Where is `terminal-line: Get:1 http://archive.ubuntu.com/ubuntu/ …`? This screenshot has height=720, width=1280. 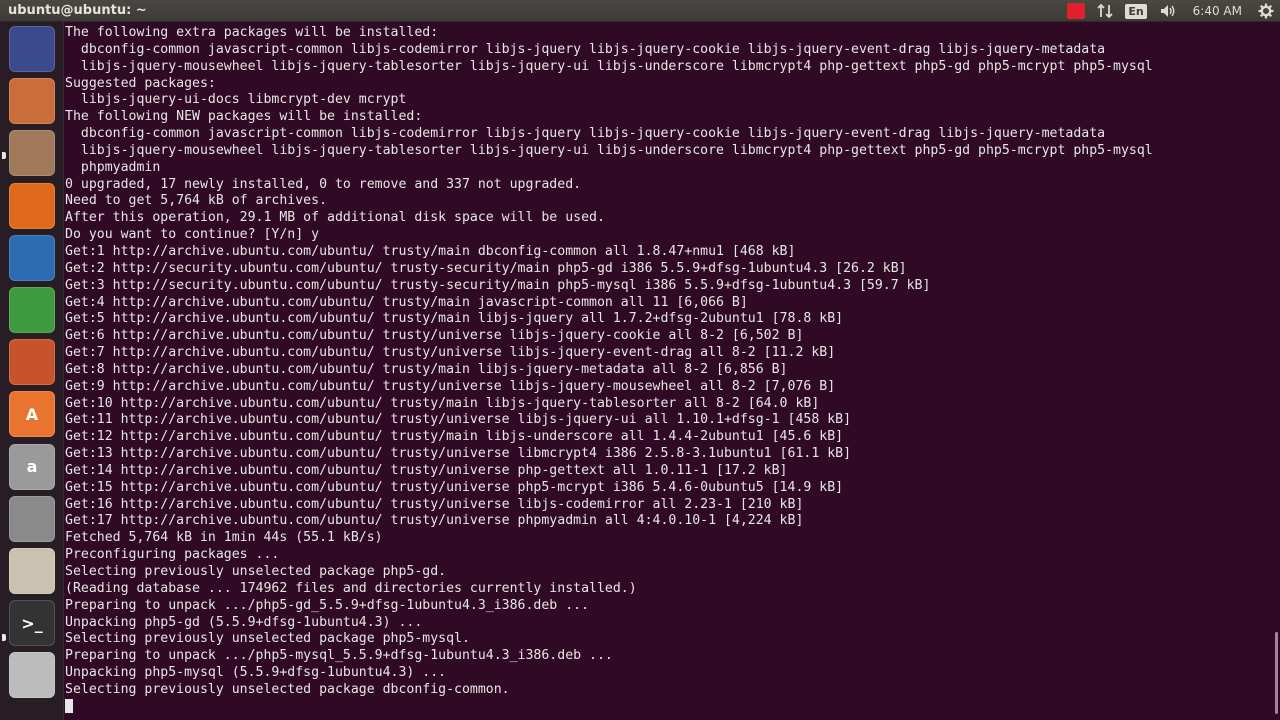 terminal-line: Get:1 http://archive.ubuntu.com/ubuntu/ … is located at coordinates (430, 251).